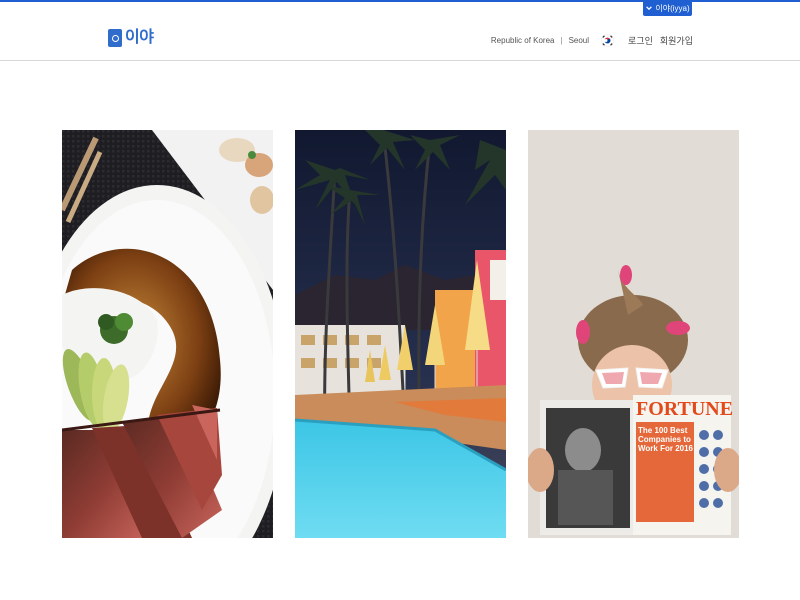 Image resolution: width=800 pixels, height=600 pixels. Describe the element at coordinates (640, 40) in the screenshot. I see `login-link: 로그인` at that location.